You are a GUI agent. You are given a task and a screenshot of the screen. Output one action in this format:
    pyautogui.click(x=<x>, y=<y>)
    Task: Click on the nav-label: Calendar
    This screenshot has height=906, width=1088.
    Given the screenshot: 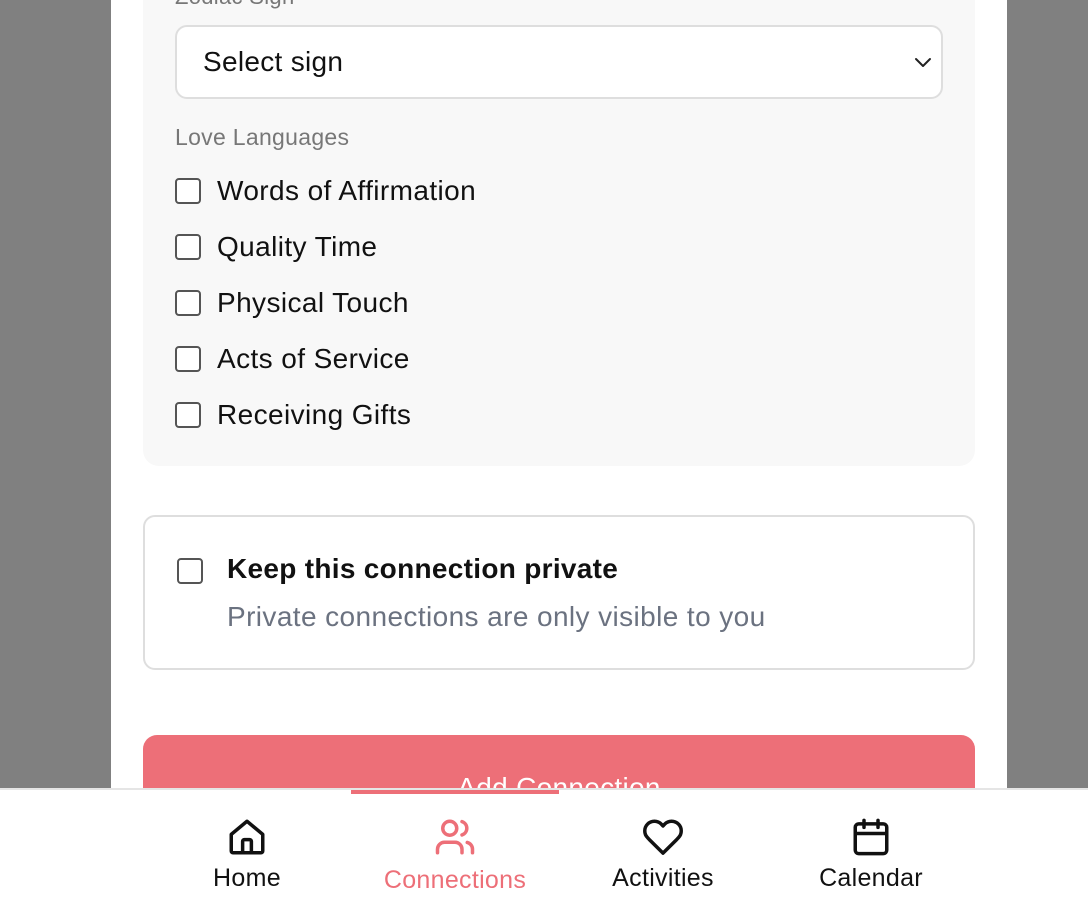 What is the action you would take?
    pyautogui.click(x=871, y=878)
    